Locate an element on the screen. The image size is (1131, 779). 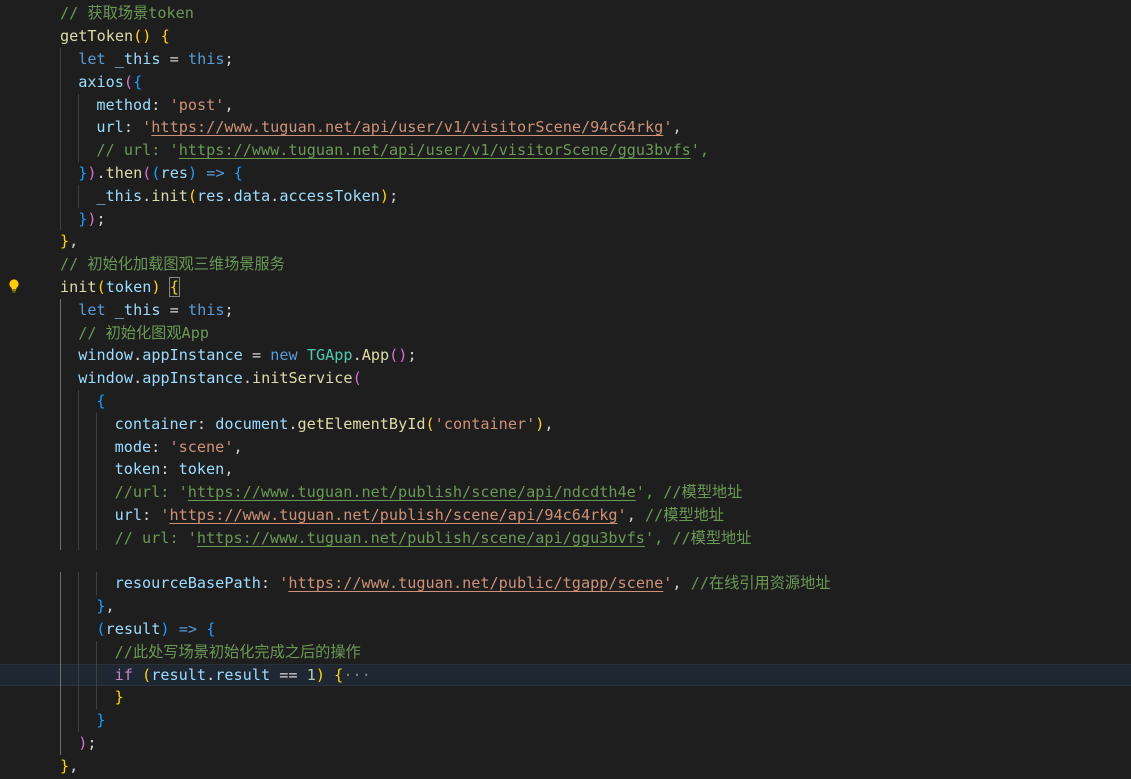
code-line: _this.init(res.data.accessToken); is located at coordinates (565, 196).